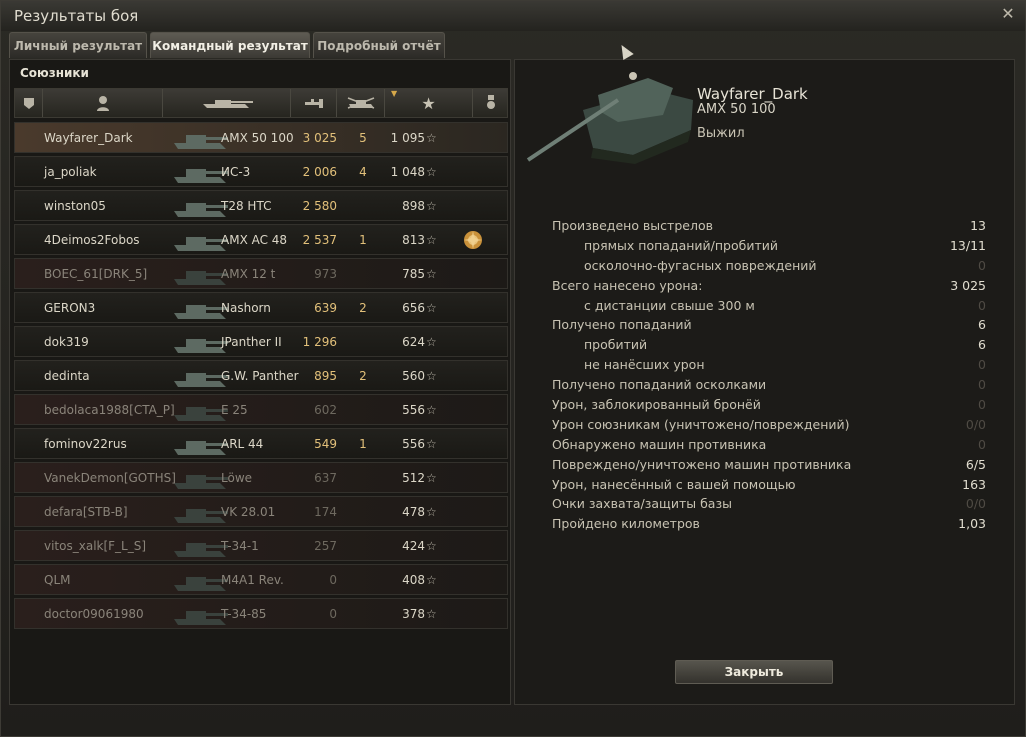 This screenshot has height=737, width=1026. I want to click on table-row: vitos_xalk[F_L_S] T-34-1 257 424 ☆, so click(261, 545).